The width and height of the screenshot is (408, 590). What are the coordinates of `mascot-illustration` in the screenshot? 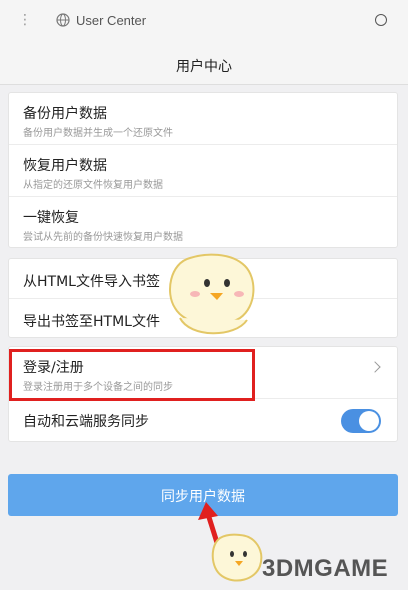 It's located at (212, 294).